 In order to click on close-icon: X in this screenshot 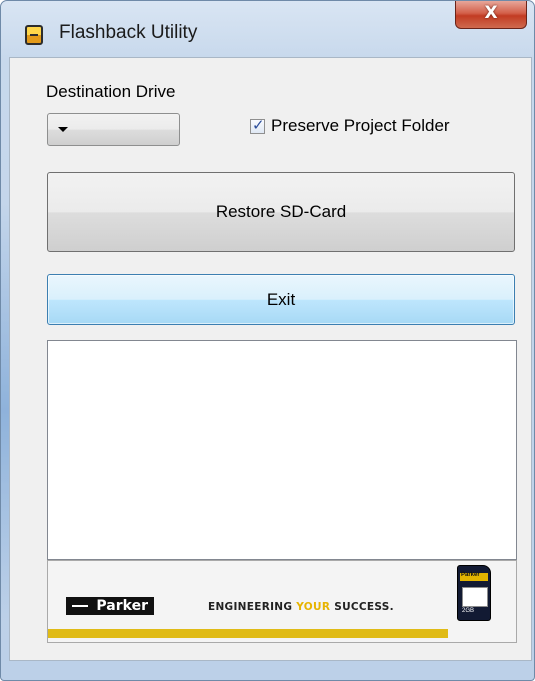, I will do `click(491, 13)`.